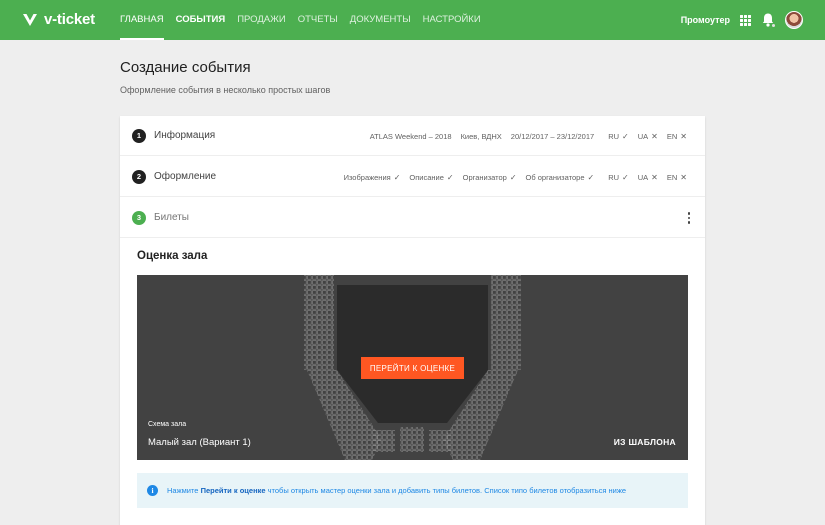  Describe the element at coordinates (380, 20) in the screenshot. I see `nav-item-documents: ДОКУМЕНТЫ` at that location.